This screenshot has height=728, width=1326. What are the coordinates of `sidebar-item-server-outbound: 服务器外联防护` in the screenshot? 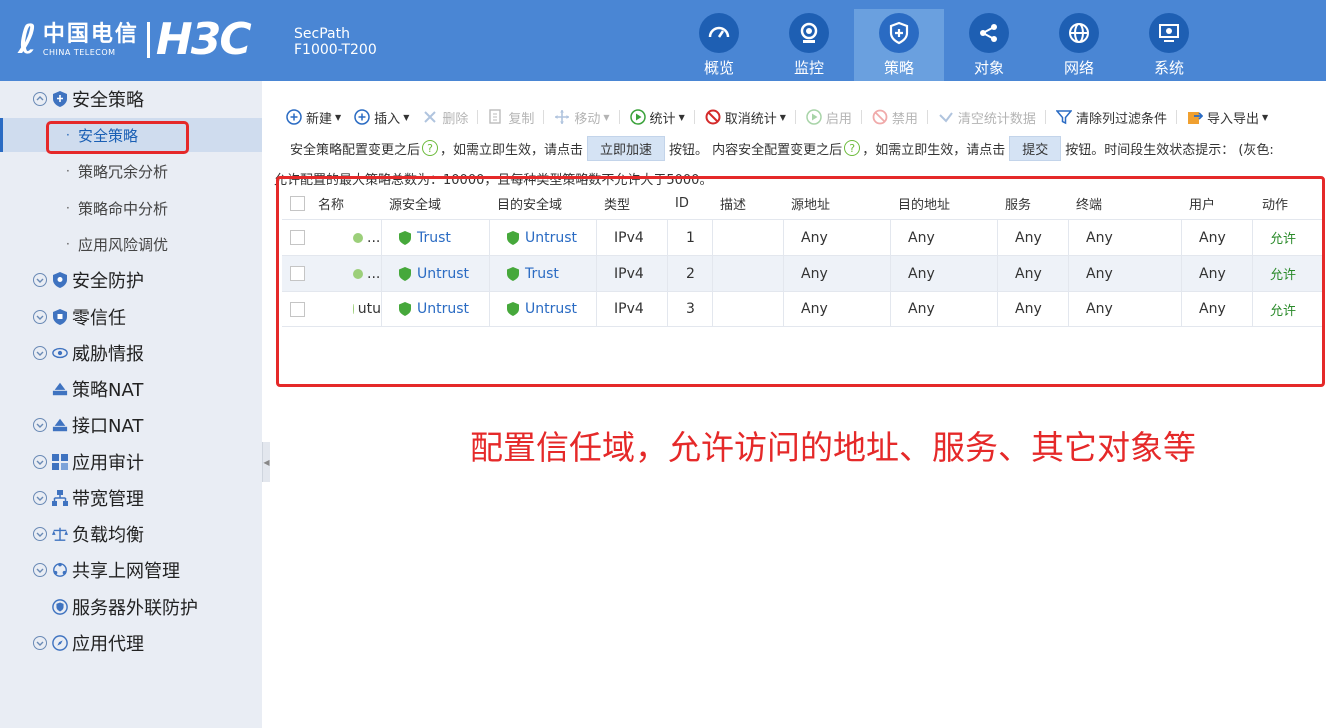 It's located at (131, 607).